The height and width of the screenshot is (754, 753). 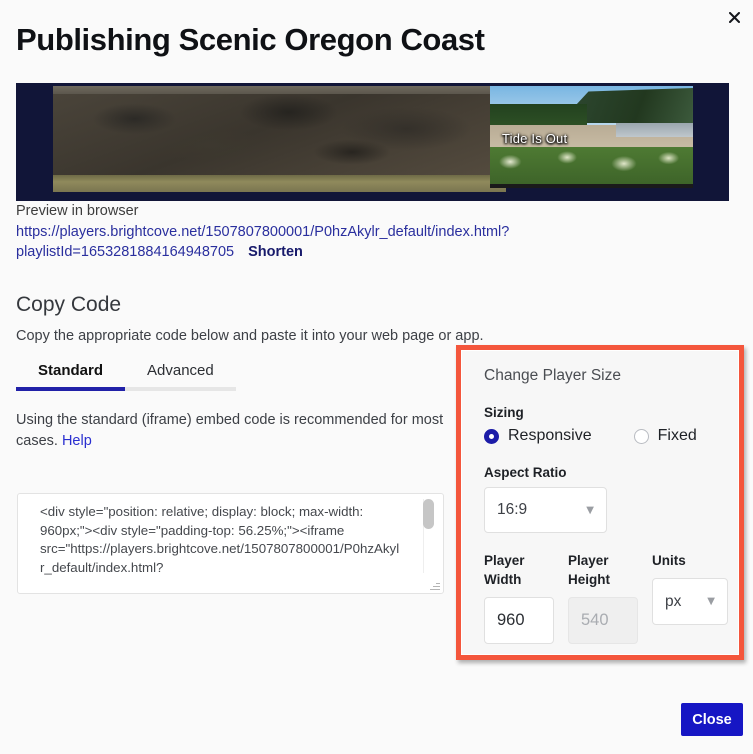 What do you see at coordinates (690, 601) in the screenshot?
I see `units-select: px ▼` at bounding box center [690, 601].